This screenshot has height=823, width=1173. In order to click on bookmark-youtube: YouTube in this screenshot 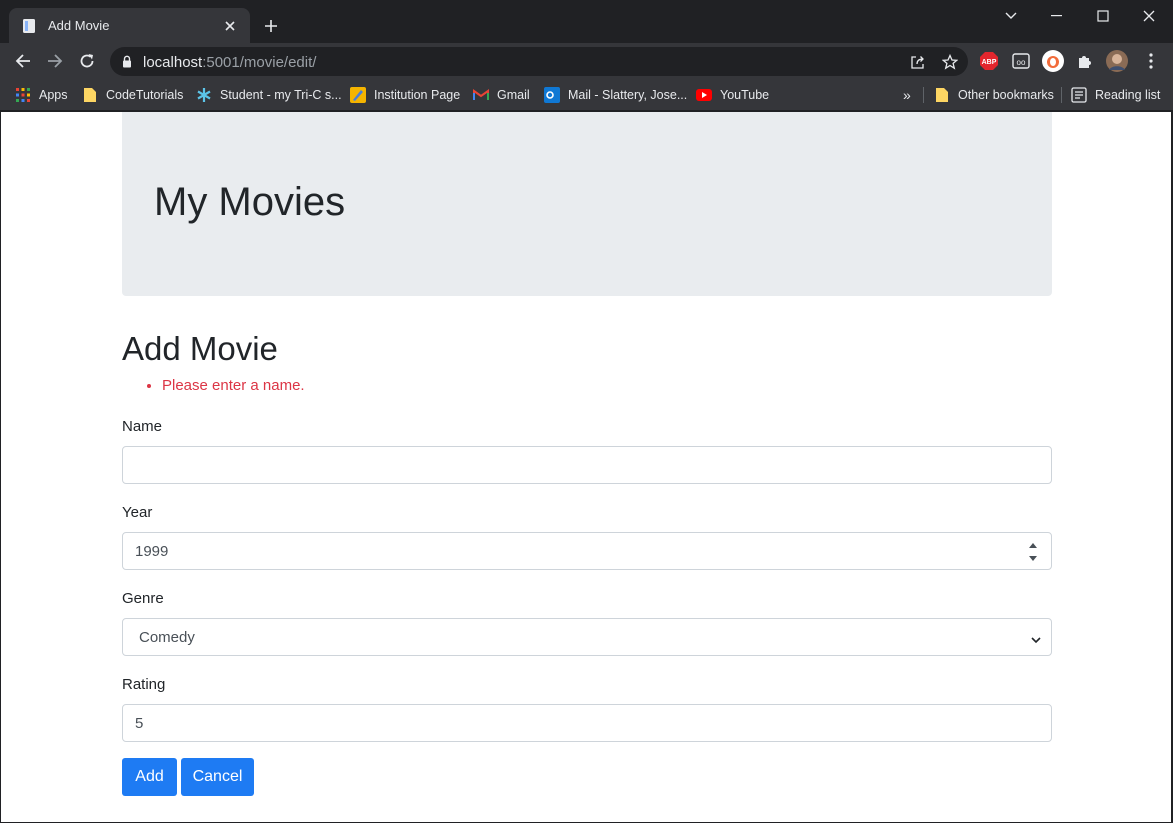, I will do `click(732, 95)`.